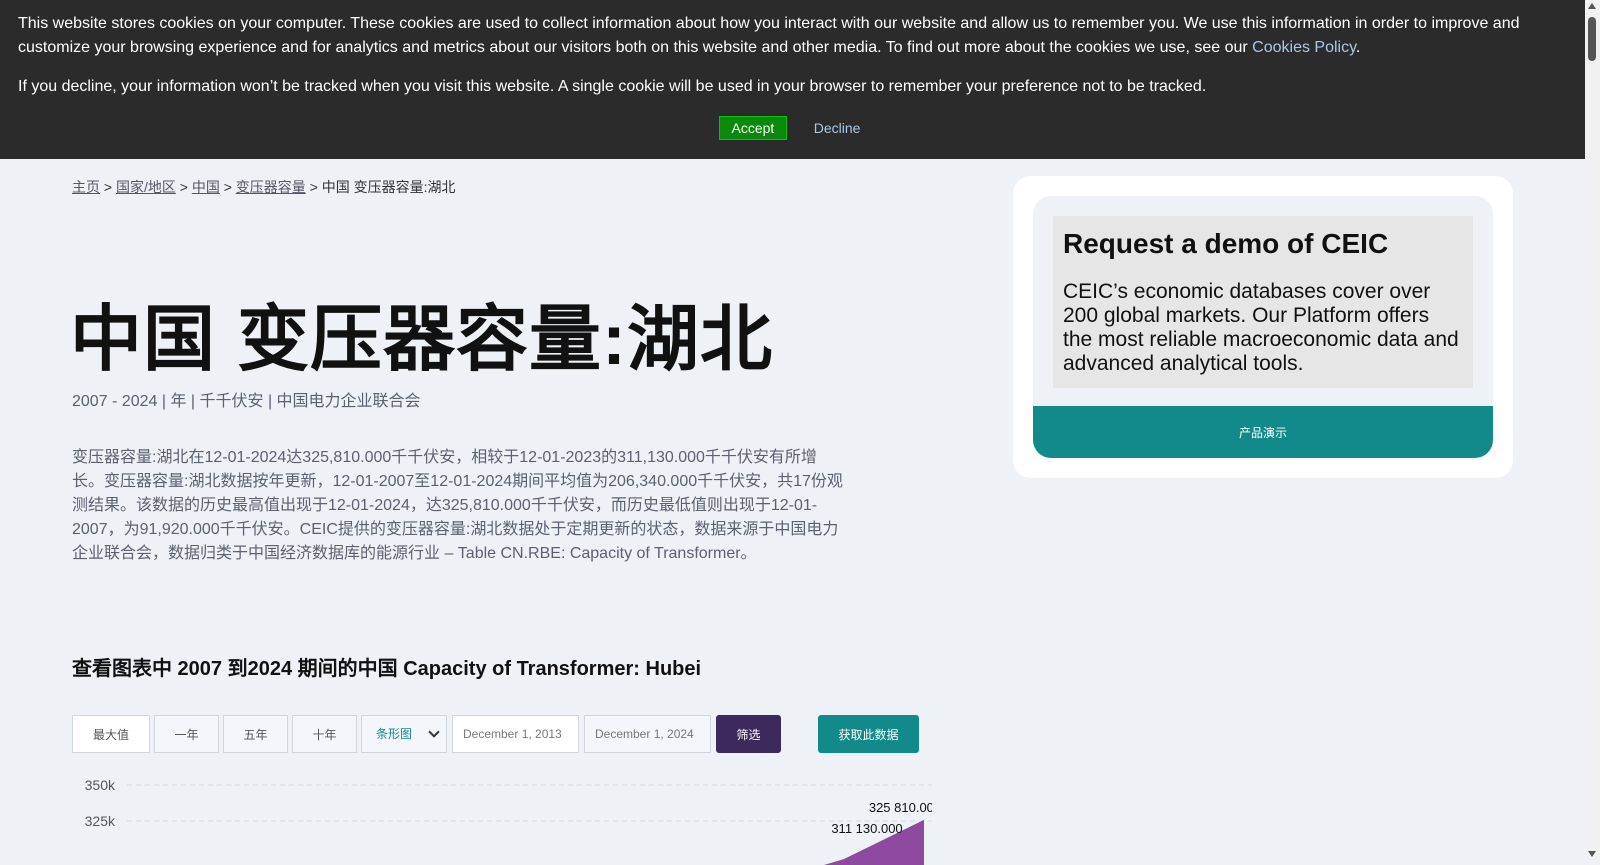 The height and width of the screenshot is (865, 1600). I want to click on range-1y-button: 一年, so click(186, 734).